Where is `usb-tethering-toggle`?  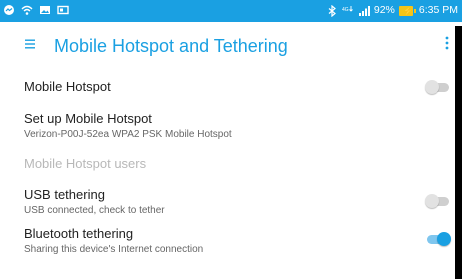
usb-tethering-toggle is located at coordinates (438, 201).